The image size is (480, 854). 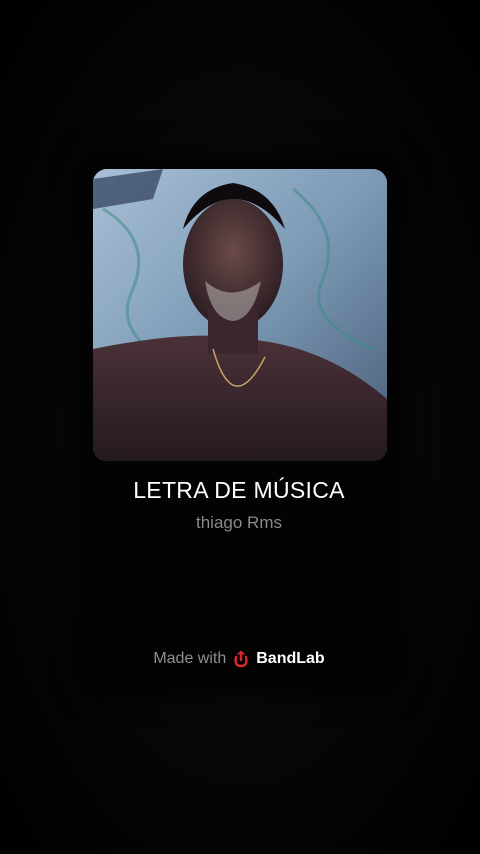 I want to click on bandlab-brand: BandLab, so click(x=290, y=658).